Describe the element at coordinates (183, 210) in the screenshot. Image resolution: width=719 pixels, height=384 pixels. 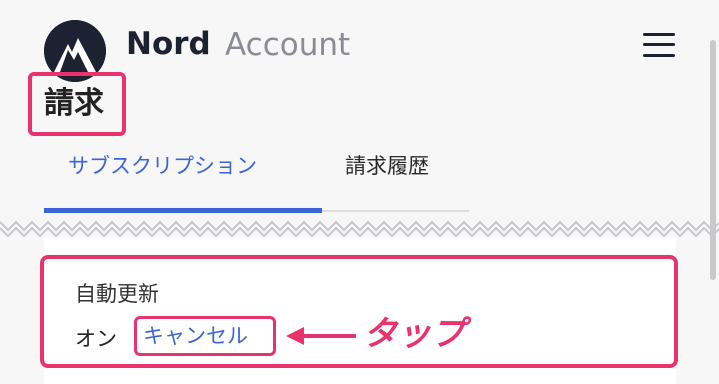
I see `active-tab-indicator` at that location.